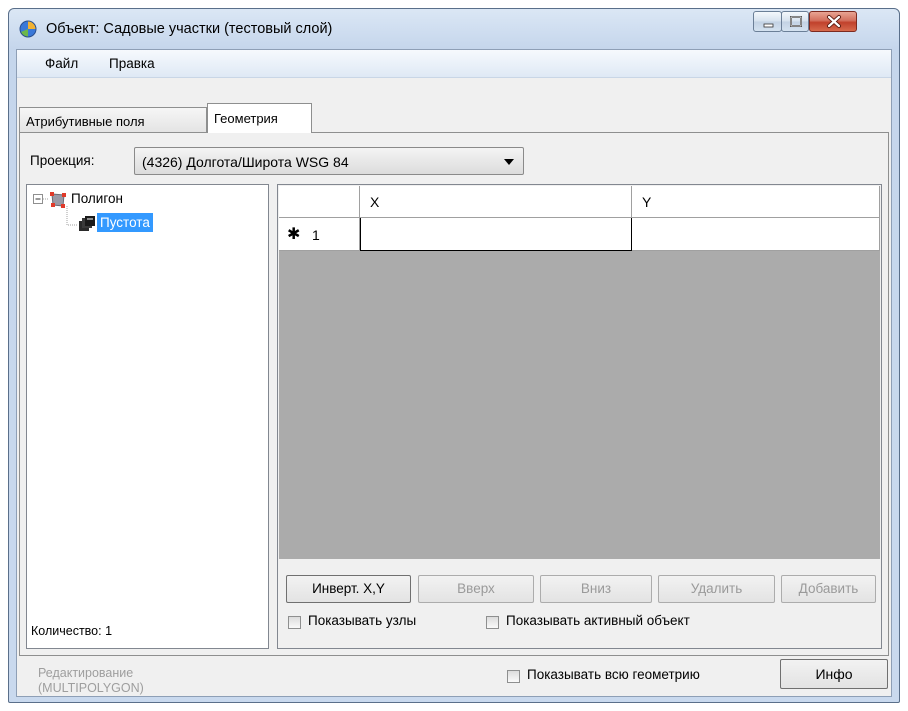 The image size is (908, 711). What do you see at coordinates (294, 234) in the screenshot?
I see `new-row-icon: ✱` at bounding box center [294, 234].